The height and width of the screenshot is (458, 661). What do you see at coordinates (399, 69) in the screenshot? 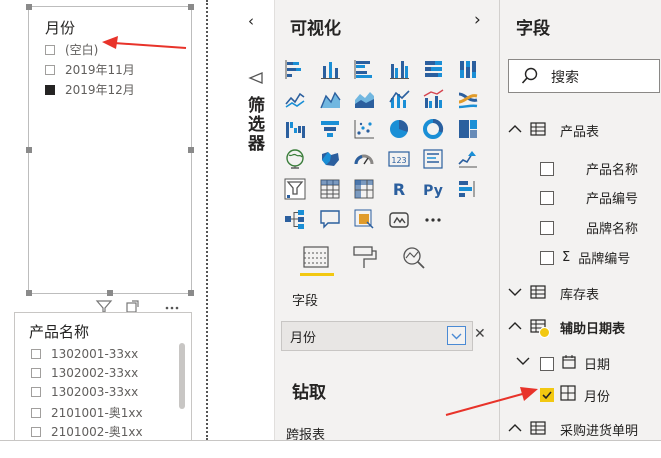
I see `clustered-column-icon` at bounding box center [399, 69].